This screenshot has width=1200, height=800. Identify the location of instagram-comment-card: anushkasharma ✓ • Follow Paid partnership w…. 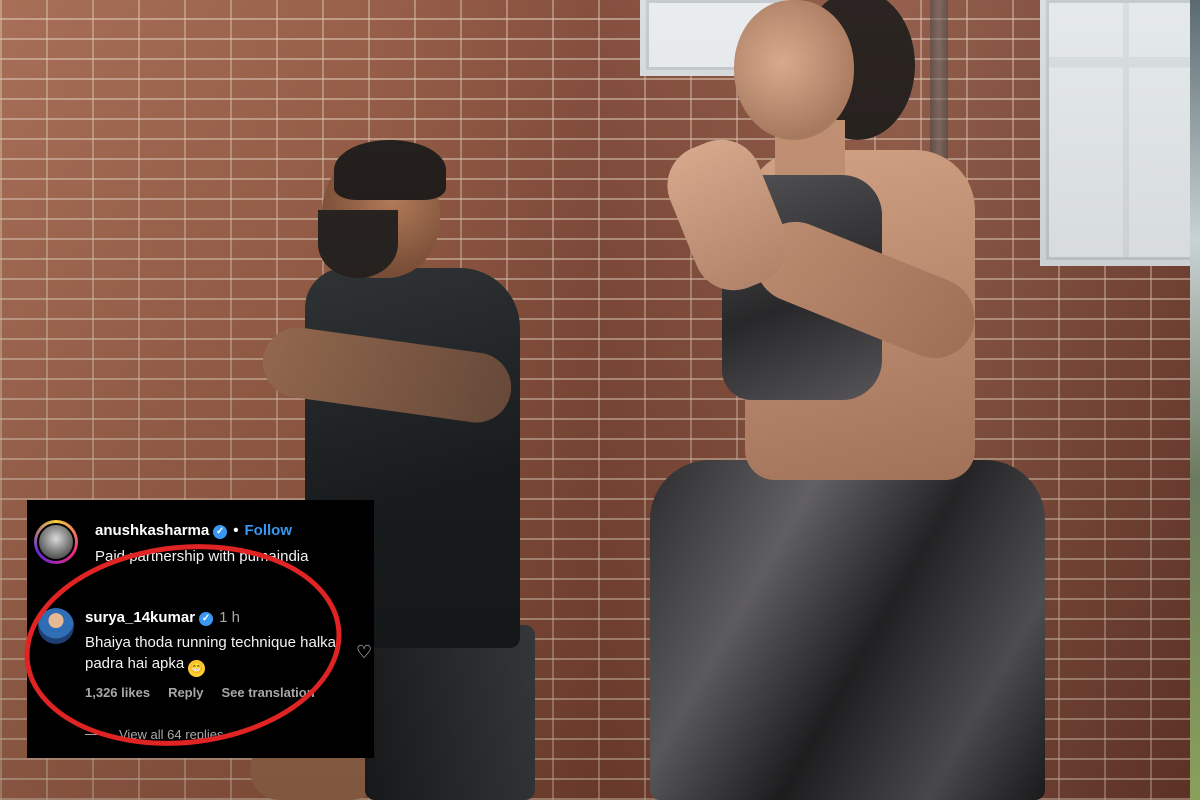
(200, 629).